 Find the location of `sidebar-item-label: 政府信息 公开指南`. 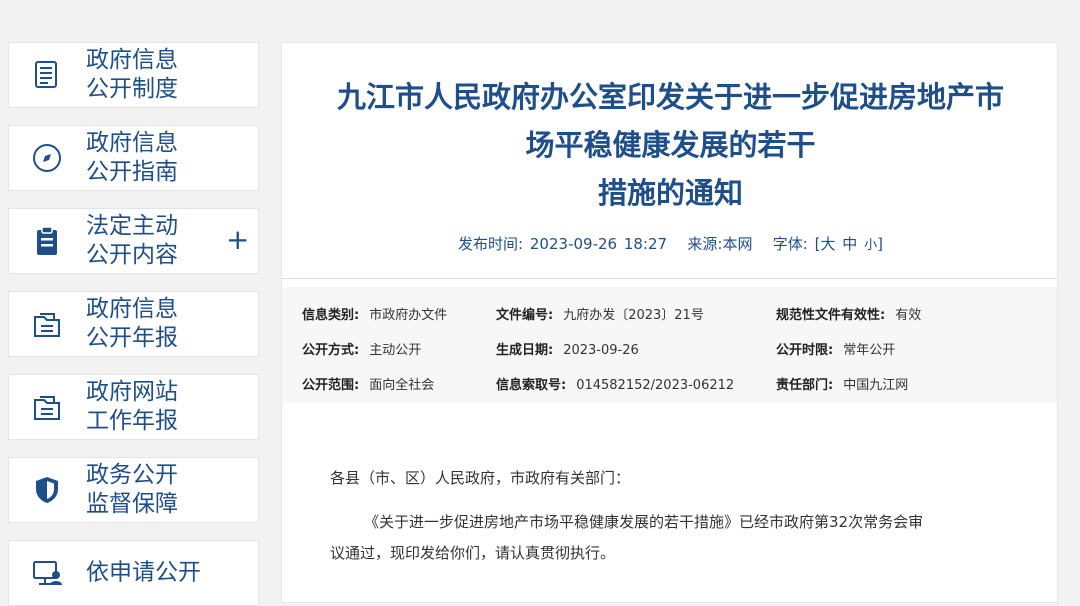

sidebar-item-label: 政府信息 公开指南 is located at coordinates (132, 157).